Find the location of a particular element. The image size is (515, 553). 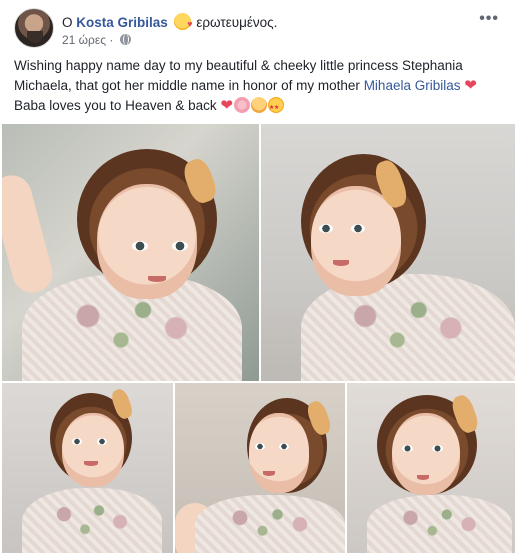

author-name-link: Kosta Gribilas is located at coordinates (122, 22).